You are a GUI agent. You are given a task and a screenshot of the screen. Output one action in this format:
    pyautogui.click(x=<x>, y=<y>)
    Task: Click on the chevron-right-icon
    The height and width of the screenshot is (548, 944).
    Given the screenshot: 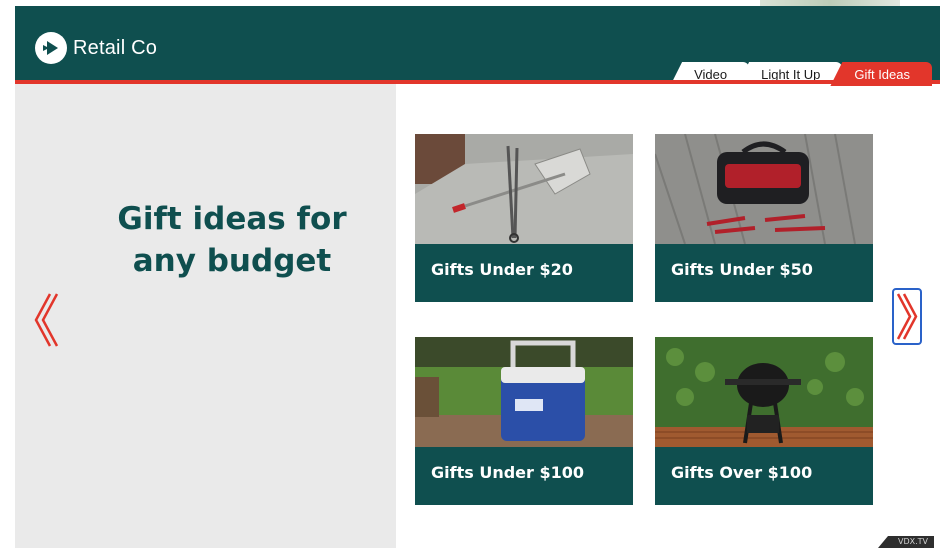 What is the action you would take?
    pyautogui.click(x=907, y=316)
    